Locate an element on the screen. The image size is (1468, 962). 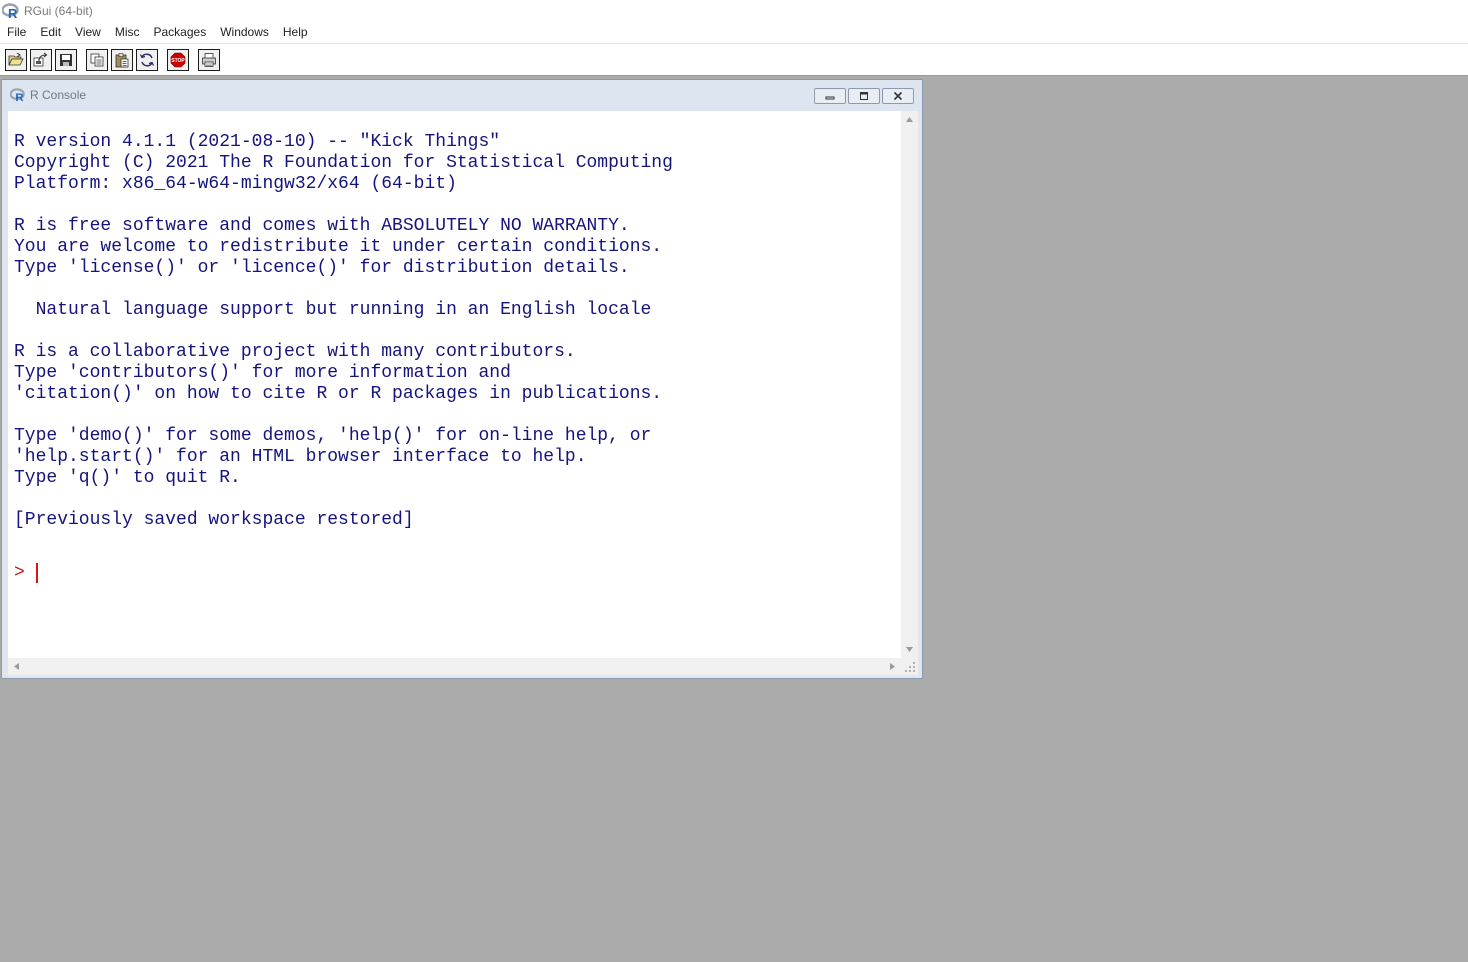
print-button is located at coordinates (209, 59).